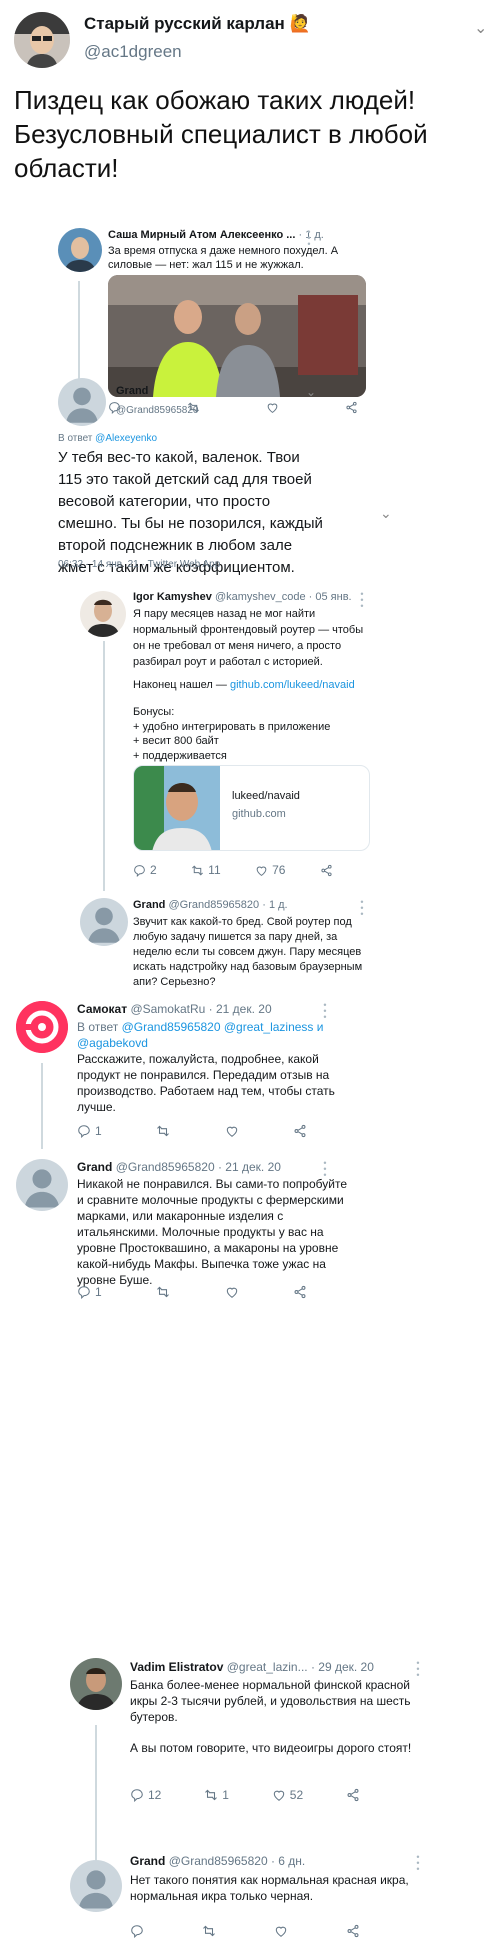 This screenshot has width=500, height=1949. Describe the element at coordinates (145, 870) in the screenshot. I see `reply-button: 2` at that location.